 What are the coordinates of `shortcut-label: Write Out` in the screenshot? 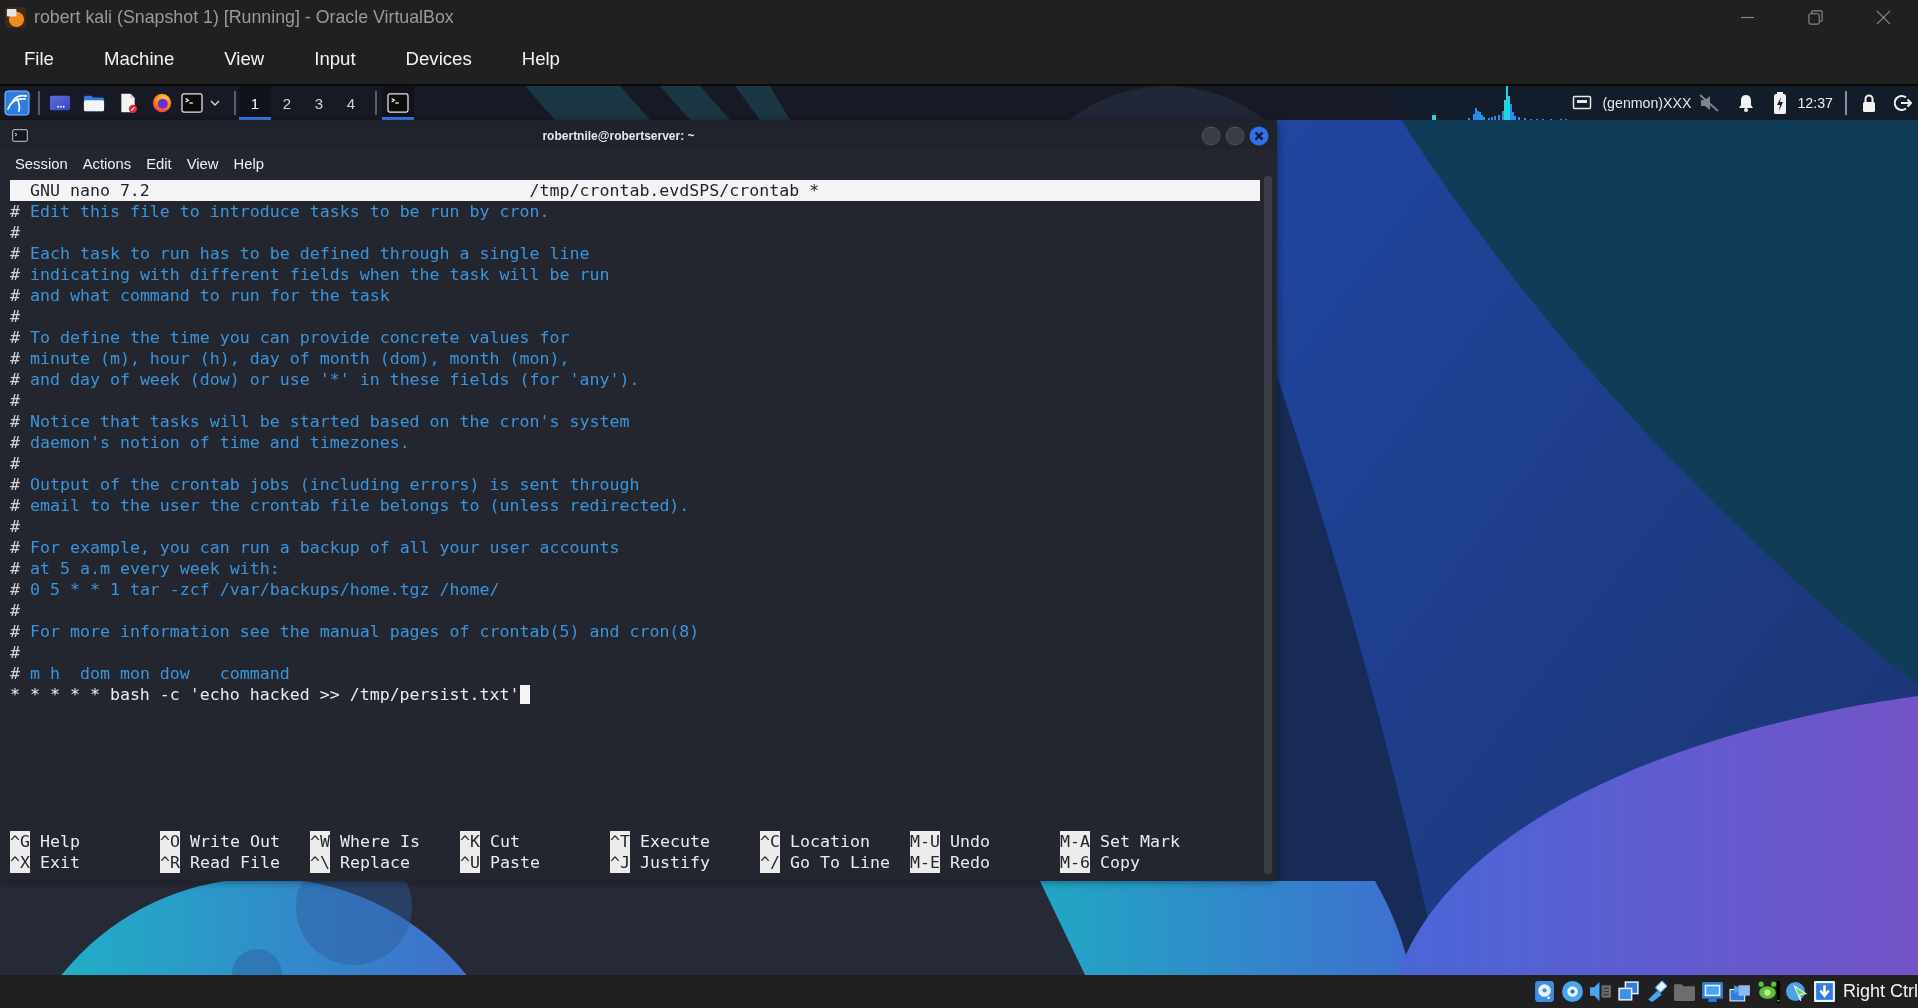 It's located at (234, 841).